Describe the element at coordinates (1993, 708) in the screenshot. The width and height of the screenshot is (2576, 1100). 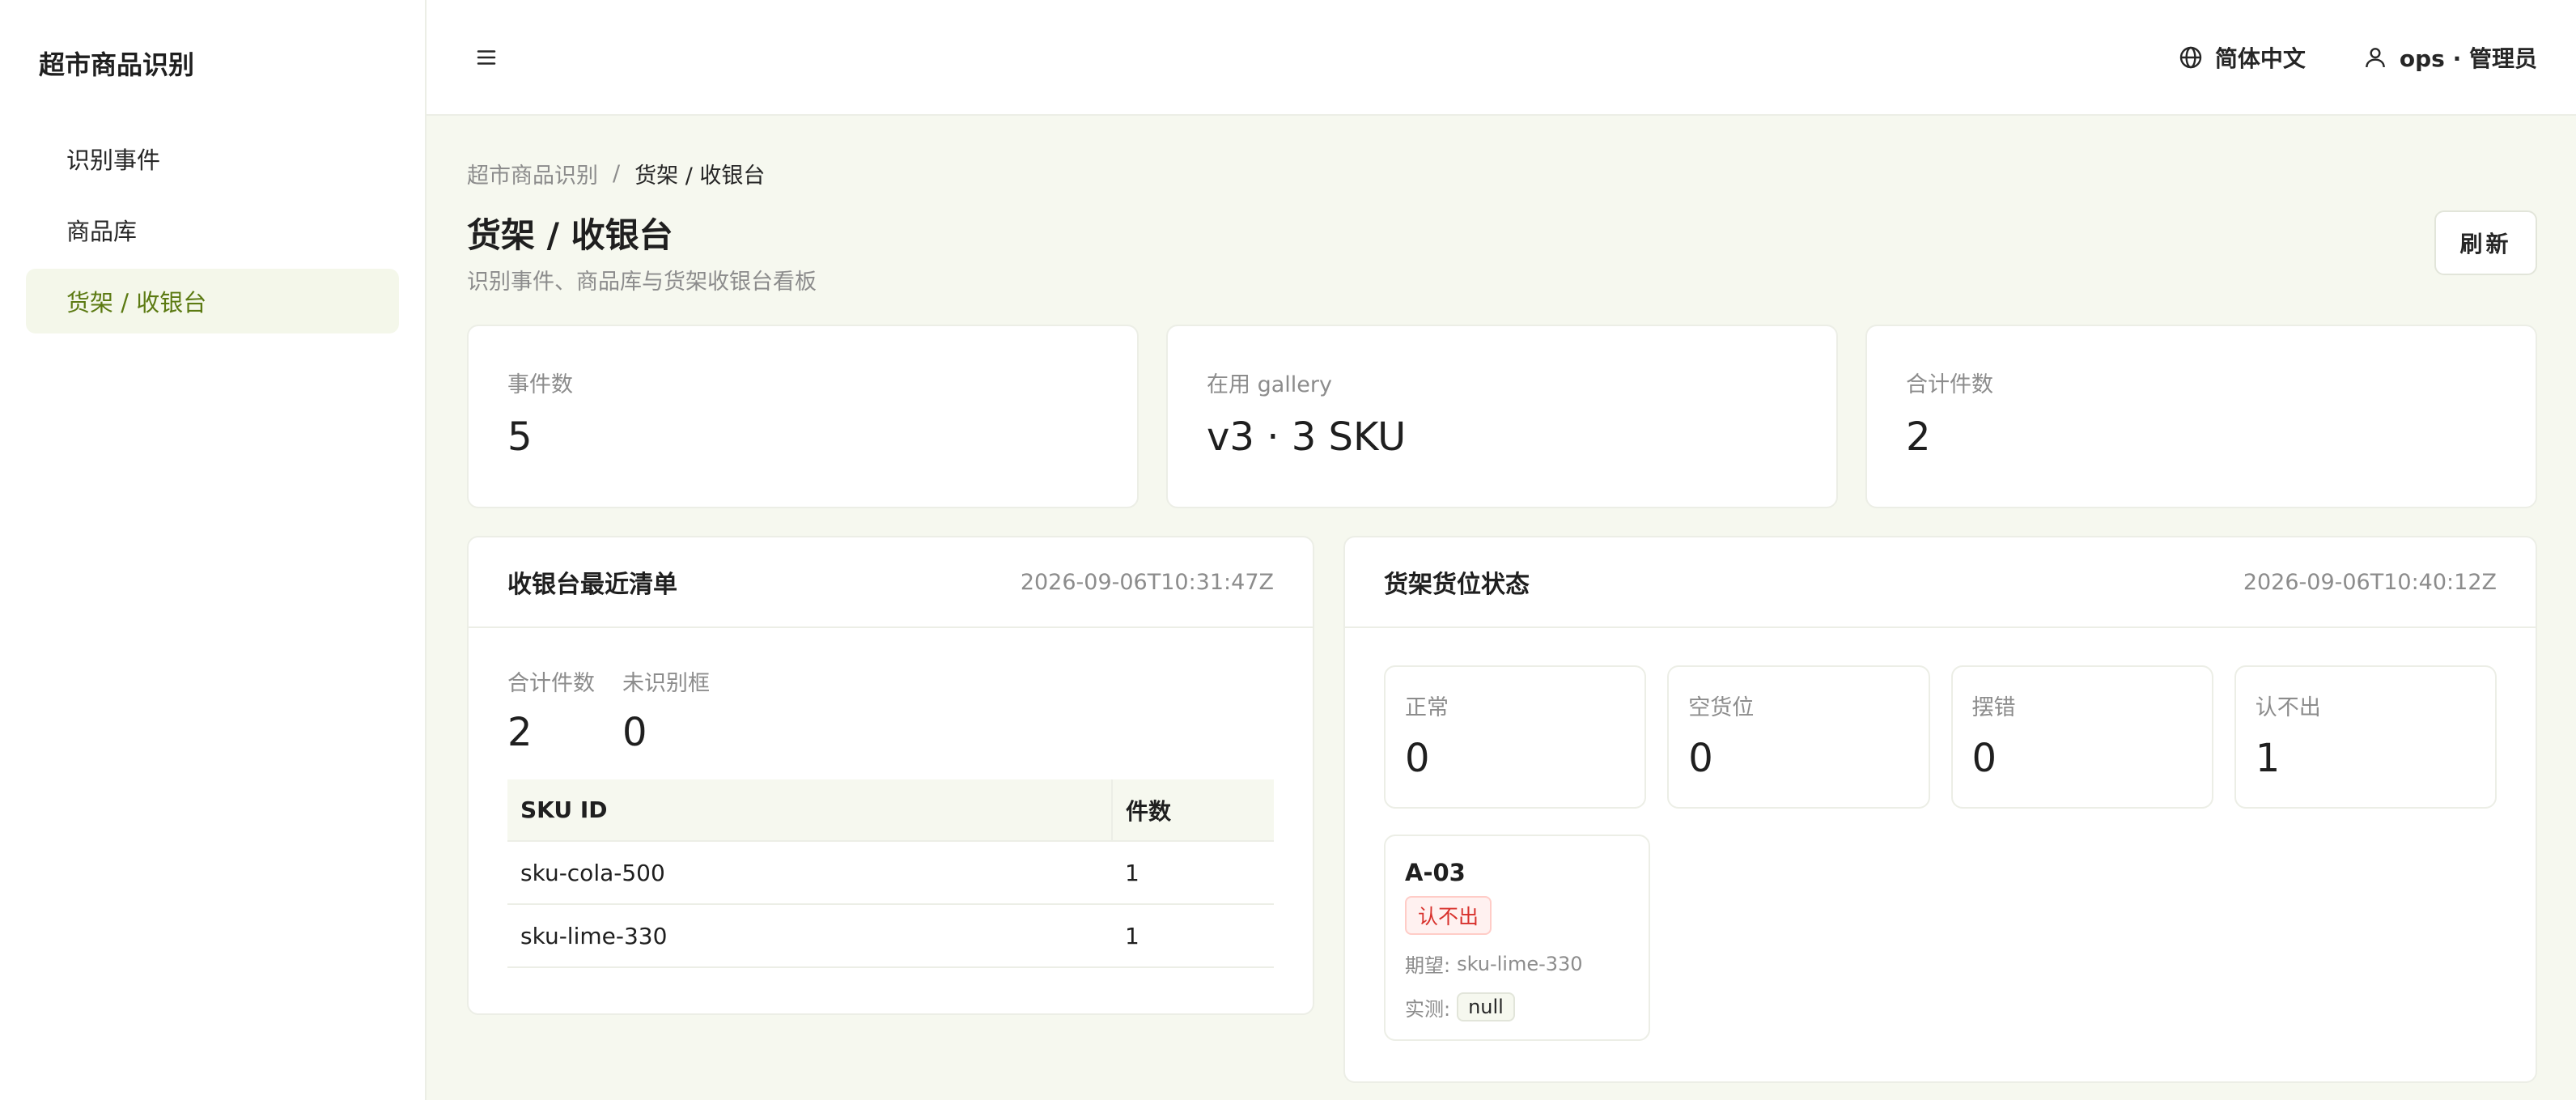
I see `summary-label: 摆错` at that location.